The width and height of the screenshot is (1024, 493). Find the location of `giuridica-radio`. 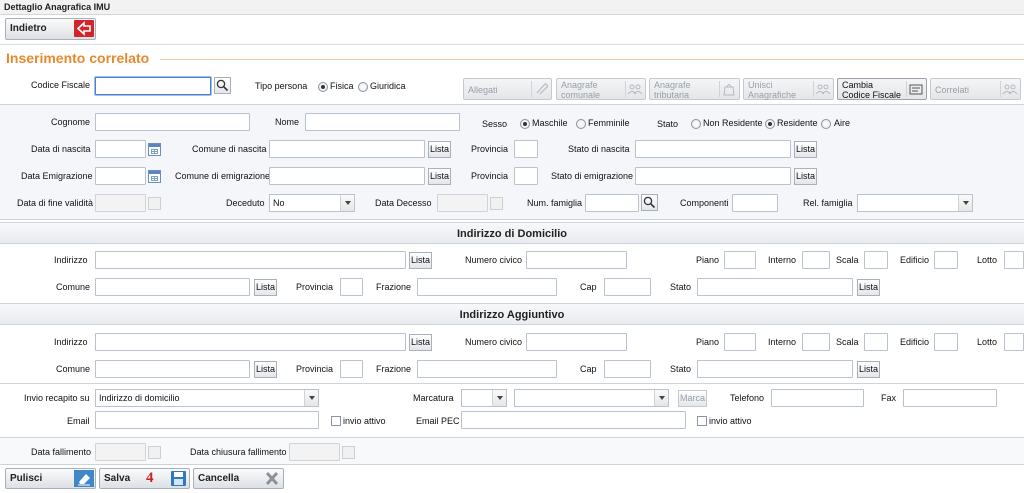

giuridica-radio is located at coordinates (363, 87).